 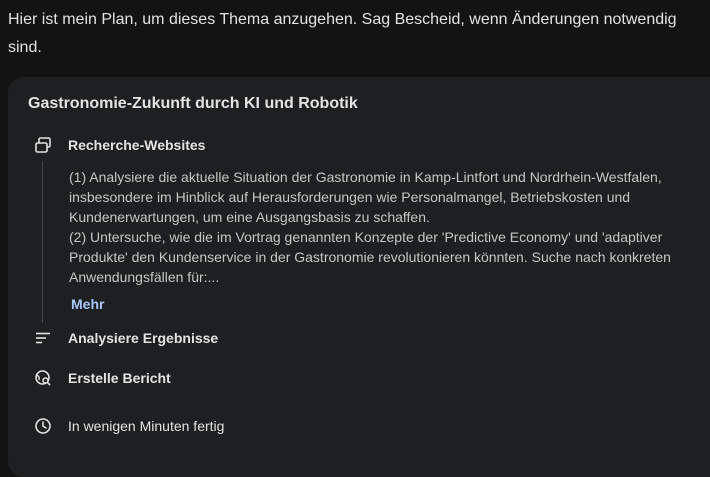 I want to click on clock-icon, so click(x=43, y=426).